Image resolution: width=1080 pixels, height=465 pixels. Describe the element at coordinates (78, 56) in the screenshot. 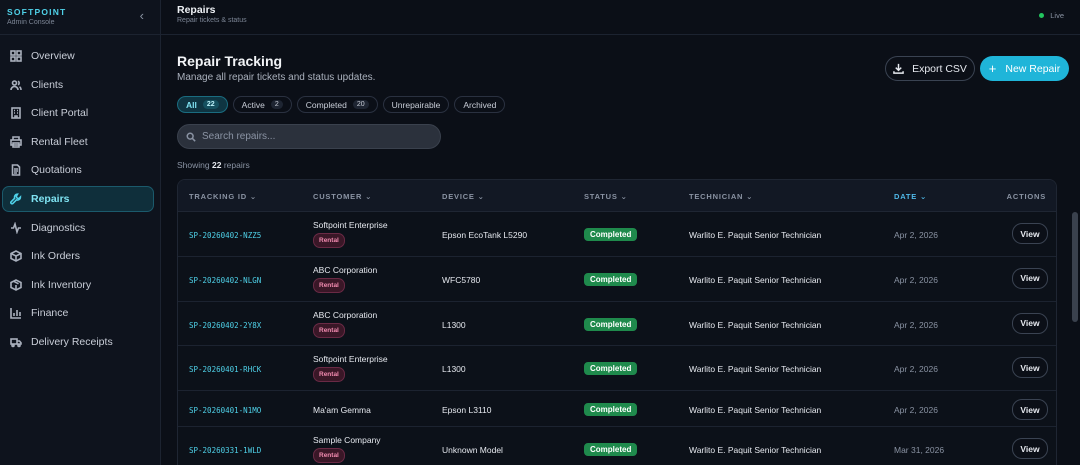

I see `sidebar-item-overview: Overview` at that location.